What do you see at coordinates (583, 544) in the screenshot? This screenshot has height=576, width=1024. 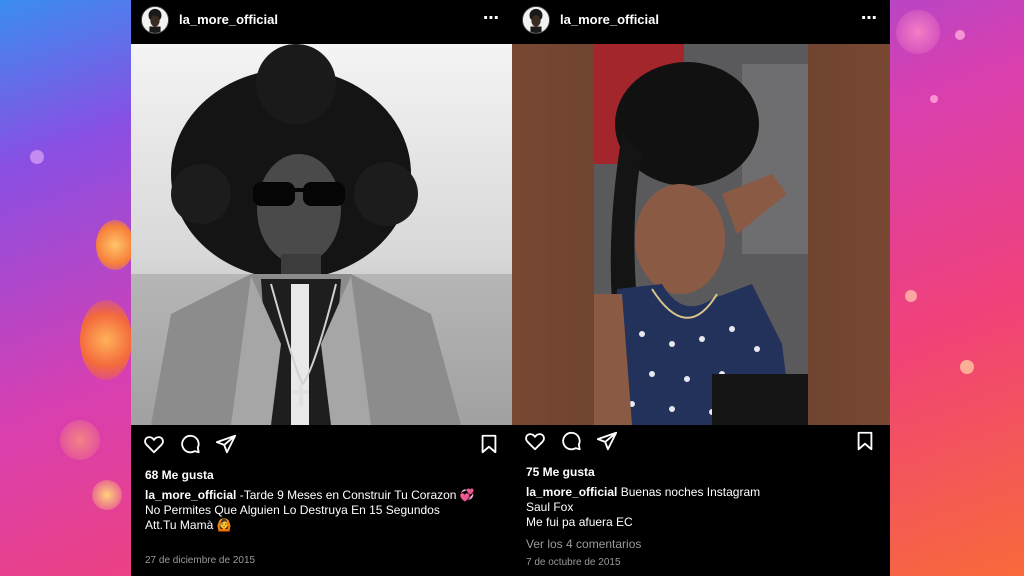 I see `view-comments-link: Ver los 4 comentarios` at bounding box center [583, 544].